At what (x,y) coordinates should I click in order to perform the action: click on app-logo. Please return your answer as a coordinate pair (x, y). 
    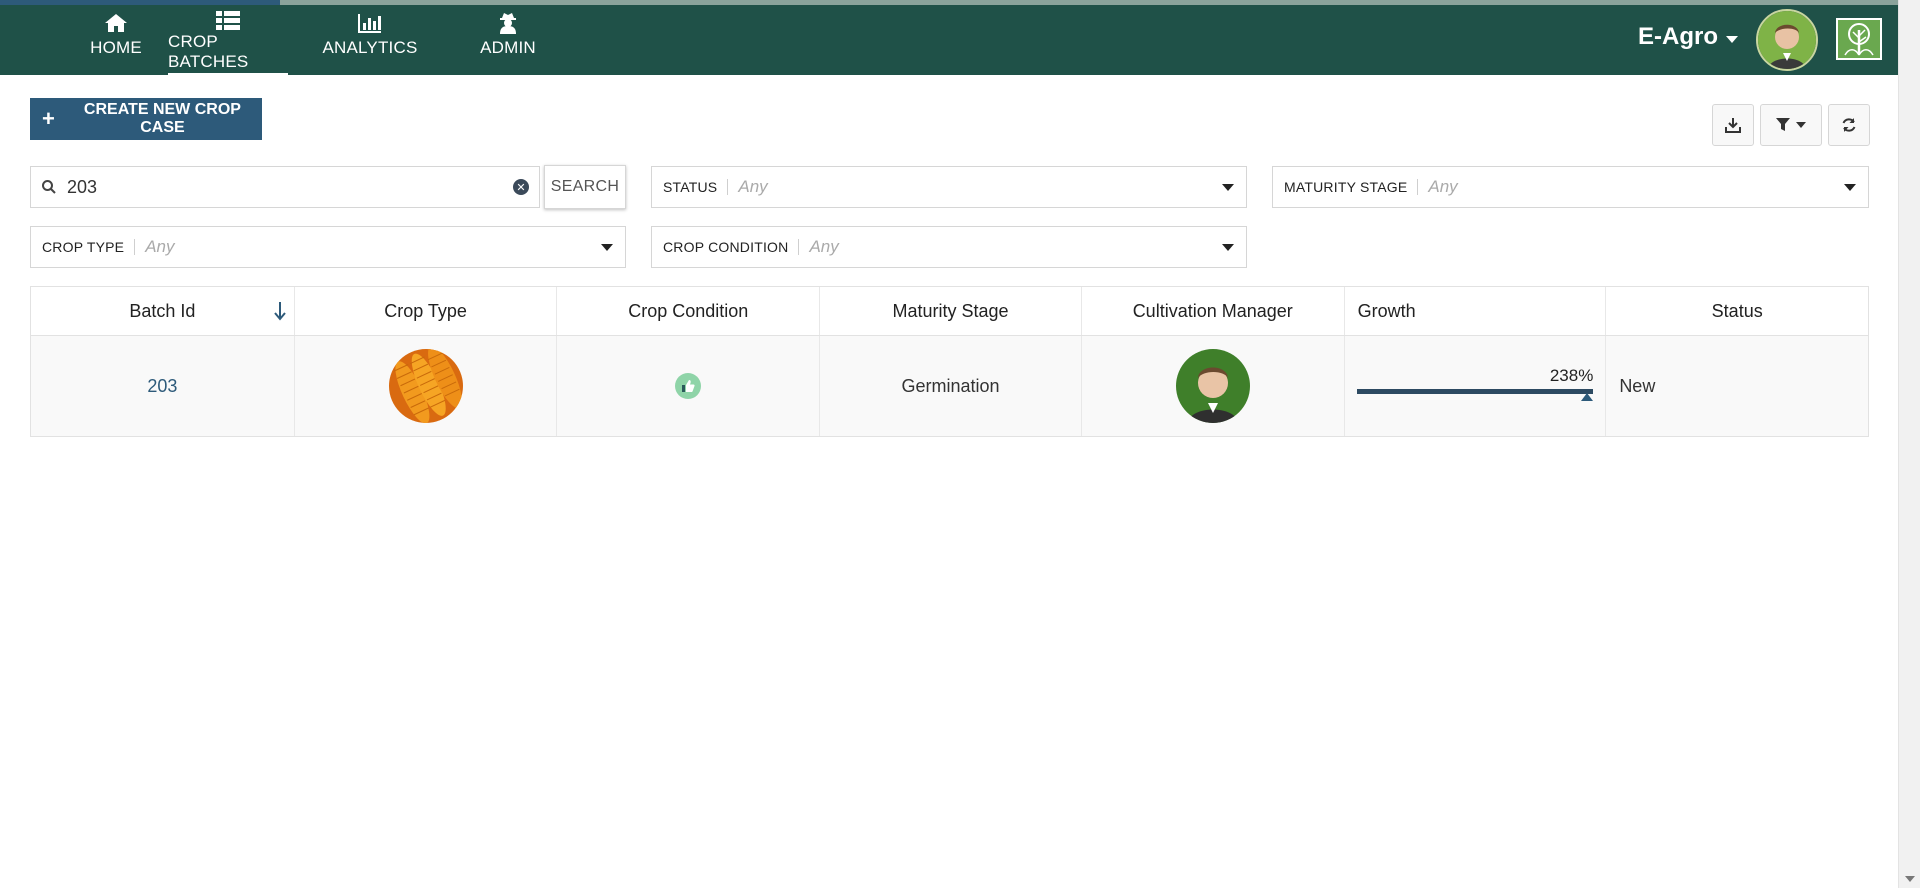
    Looking at the image, I should click on (1859, 39).